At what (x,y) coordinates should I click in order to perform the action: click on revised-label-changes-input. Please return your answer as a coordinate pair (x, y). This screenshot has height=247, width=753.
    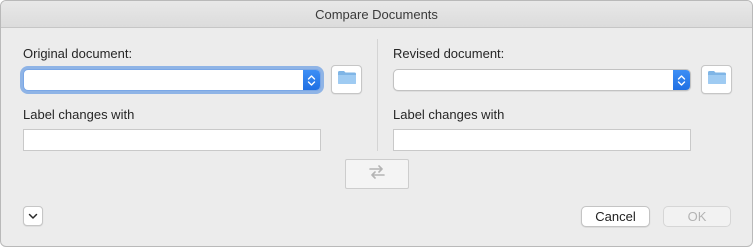
    Looking at the image, I should click on (542, 140).